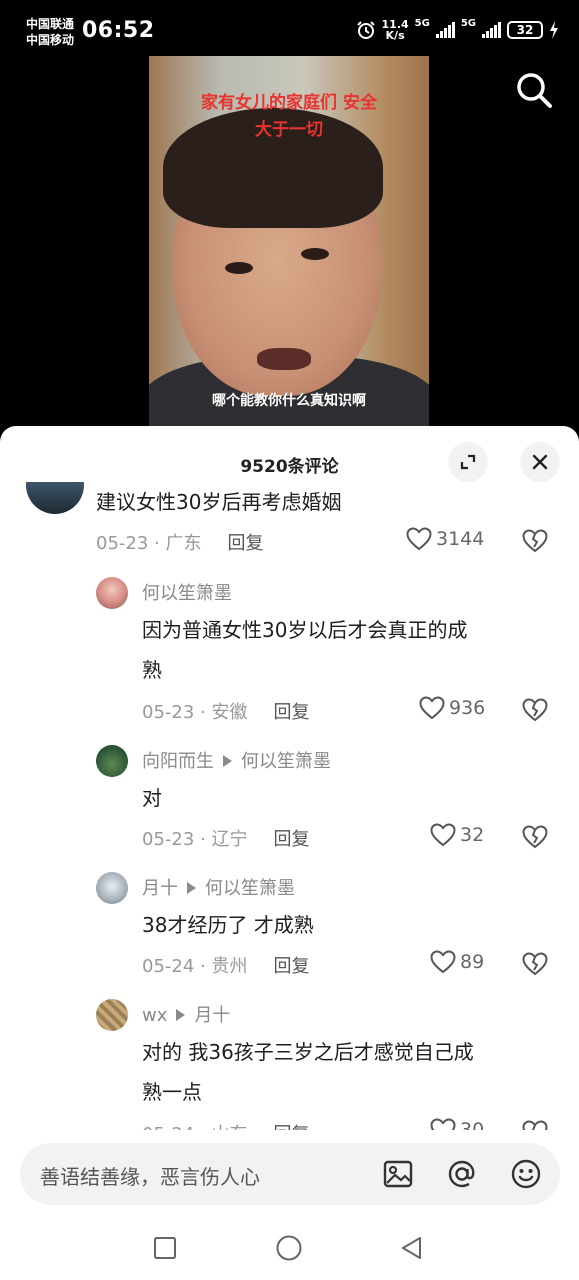 The height and width of the screenshot is (1280, 579). What do you see at coordinates (472, 962) in the screenshot?
I see `like-count: 89` at bounding box center [472, 962].